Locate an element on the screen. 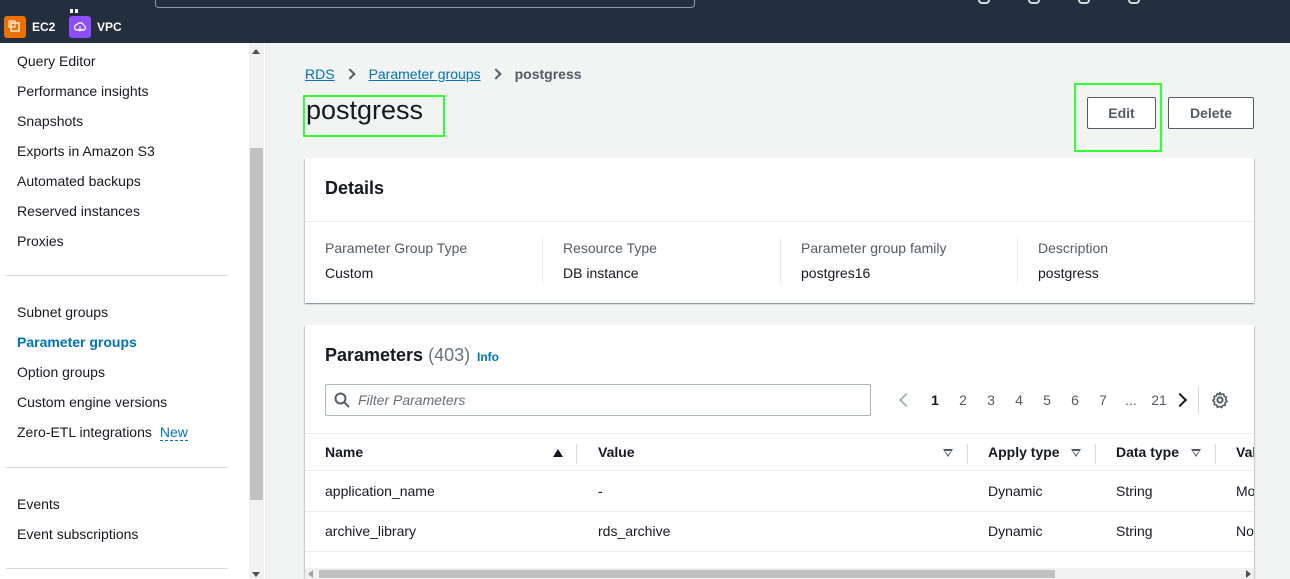 The height and width of the screenshot is (579, 1290). scroll-right-icon is located at coordinates (1248, 574).